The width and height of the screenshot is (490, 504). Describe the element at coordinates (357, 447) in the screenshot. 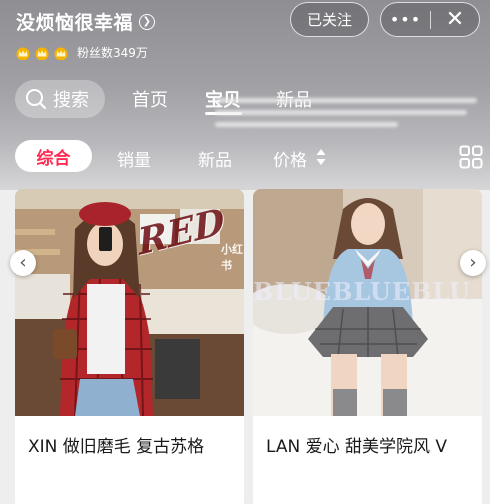

I see `product-title: LAN 爱心 甜美学院风 V` at that location.